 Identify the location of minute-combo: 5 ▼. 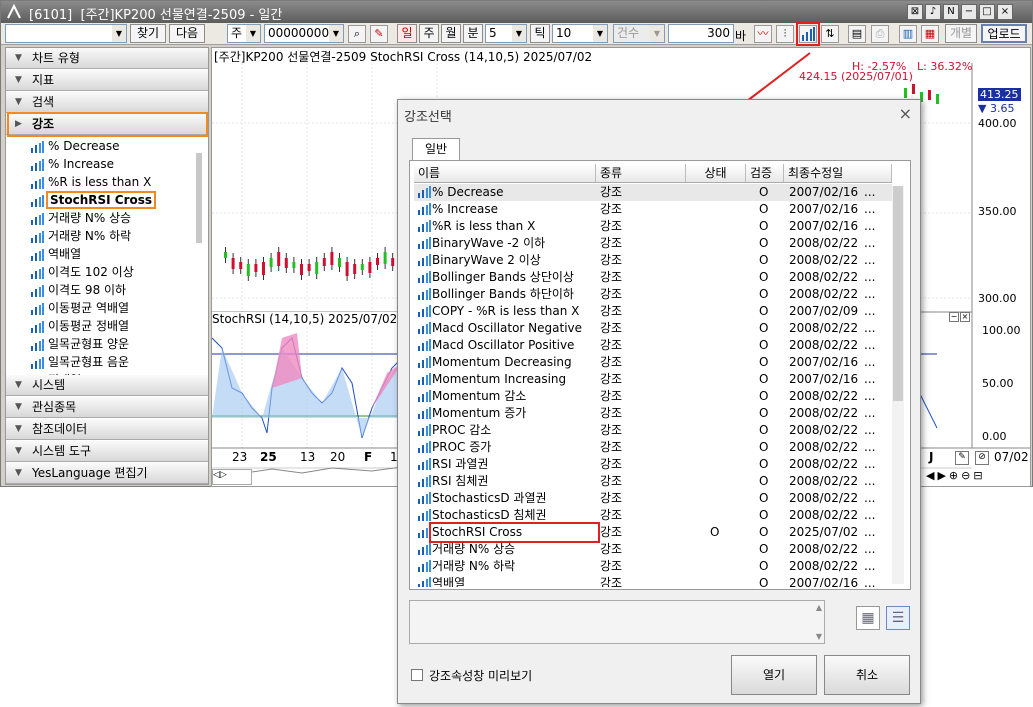
(506, 33).